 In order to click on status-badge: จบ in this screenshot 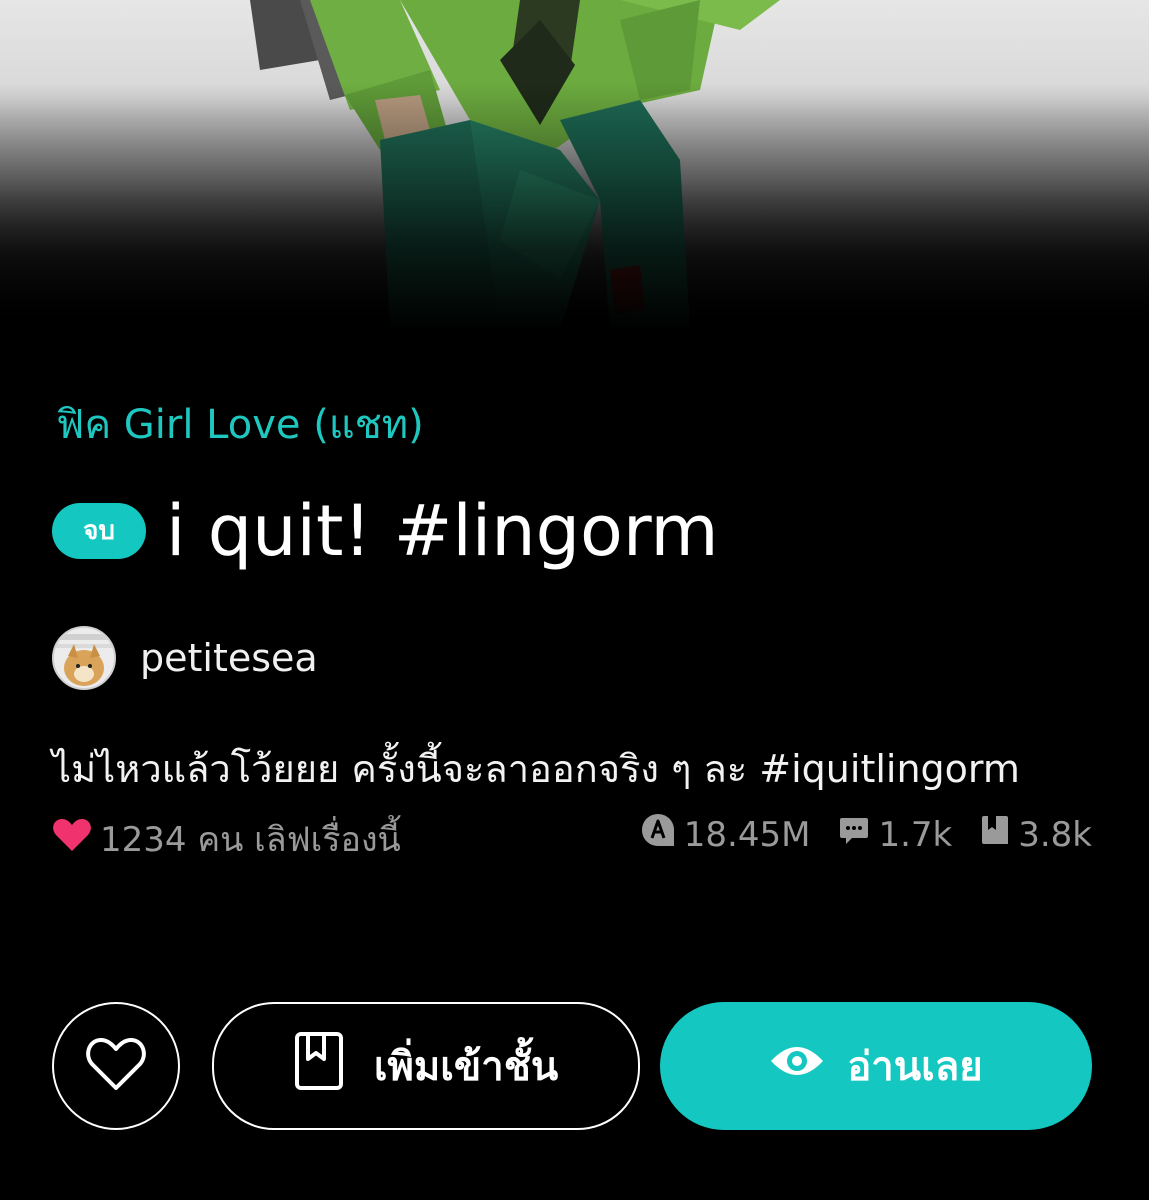, I will do `click(99, 531)`.